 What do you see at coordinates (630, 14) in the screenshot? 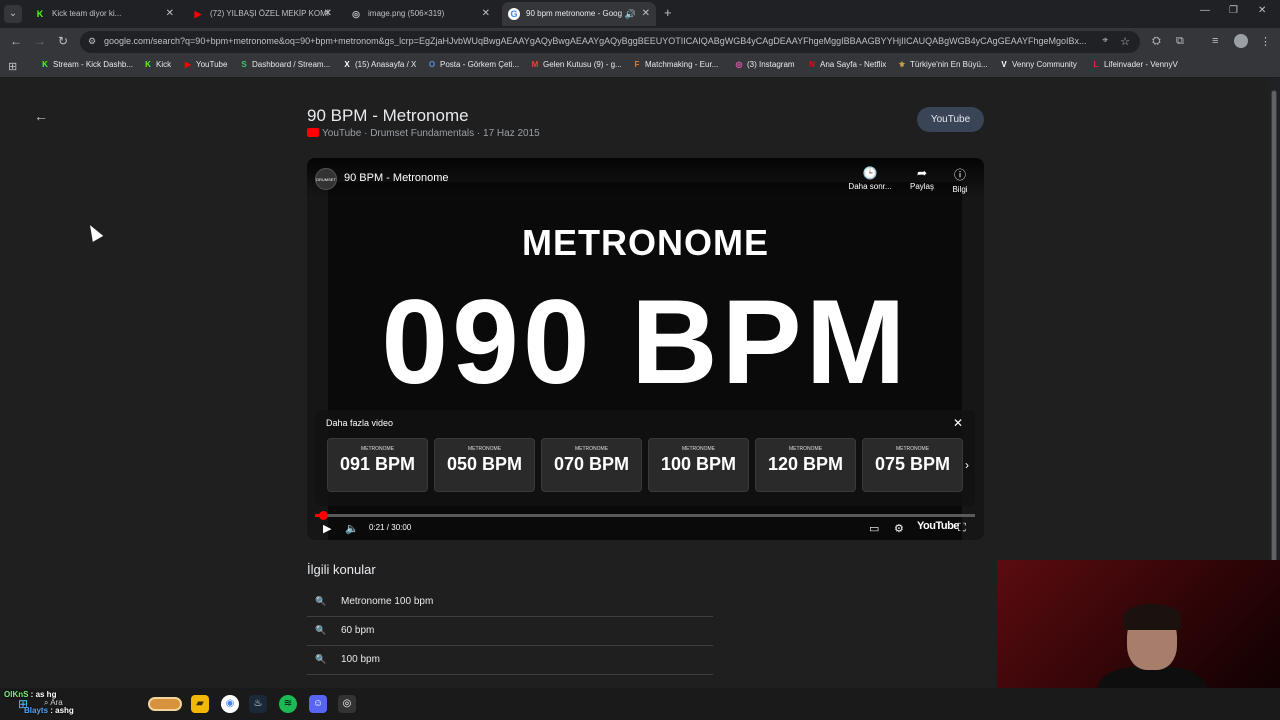
I see `audio-playing-icon: 🔊` at bounding box center [630, 14].